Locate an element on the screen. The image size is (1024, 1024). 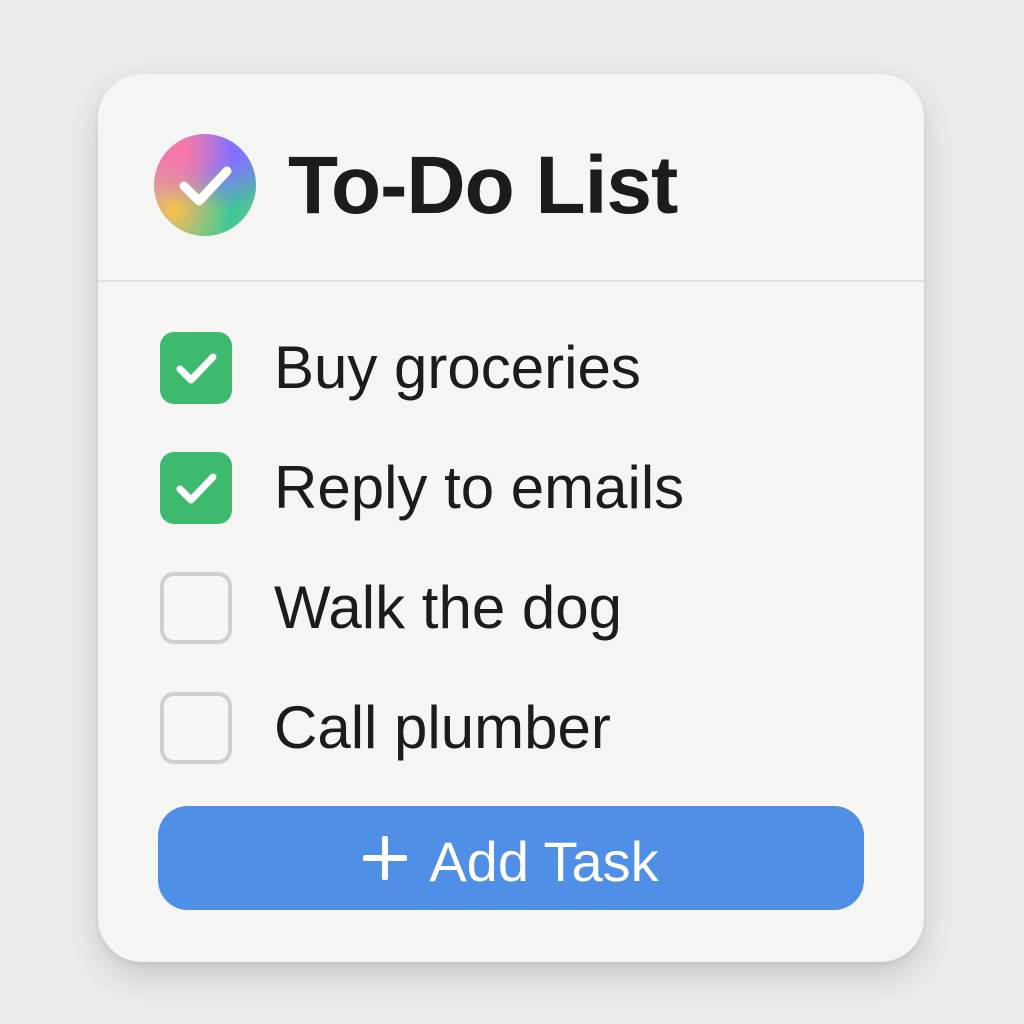
add-task-label: Add Task is located at coordinates (544, 862).